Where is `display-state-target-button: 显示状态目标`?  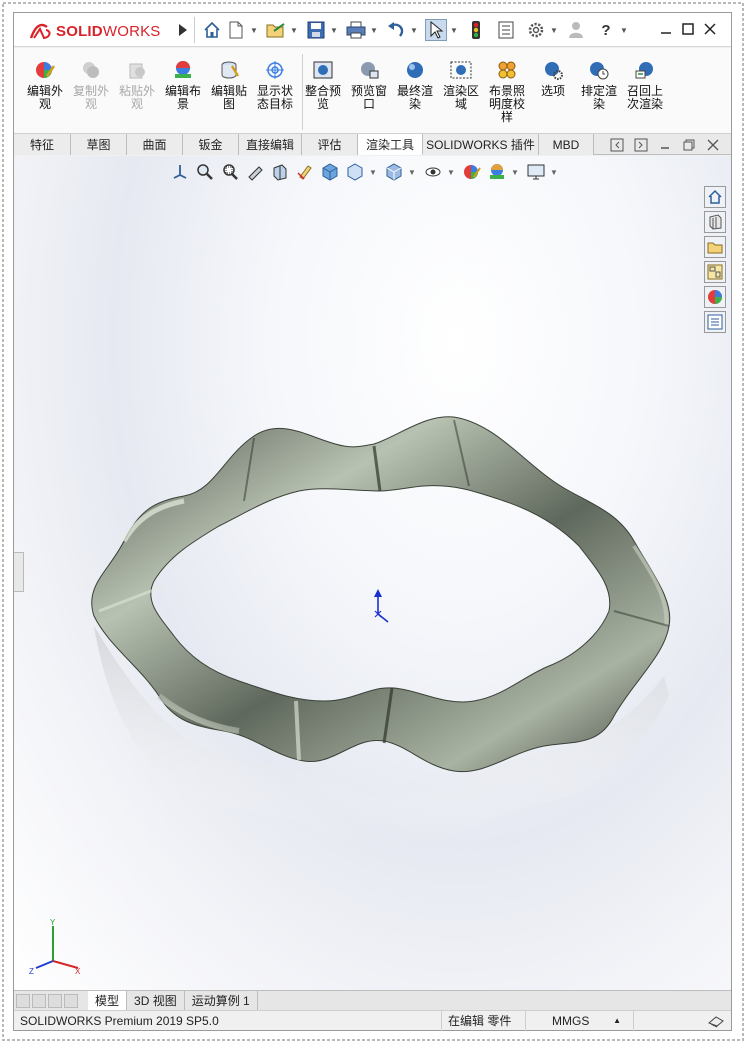 display-state-target-button: 显示状态目标 is located at coordinates (275, 85).